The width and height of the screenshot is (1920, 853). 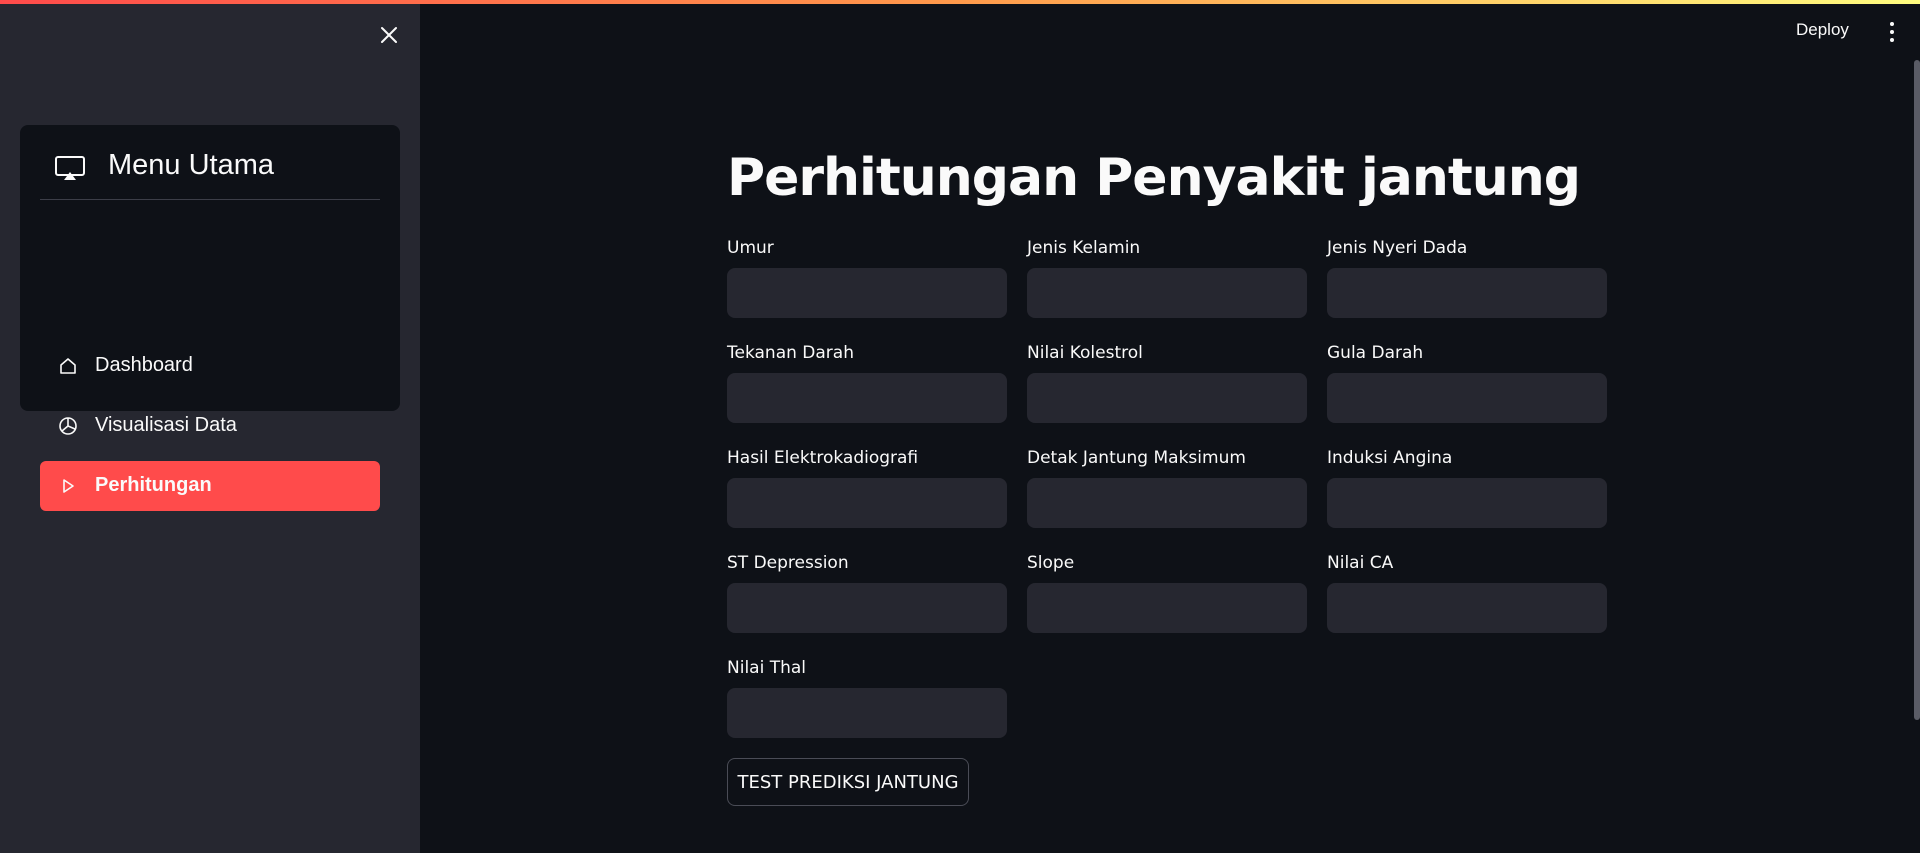 I want to click on field-nilai-thal: Nilai Thal, so click(x=867, y=698).